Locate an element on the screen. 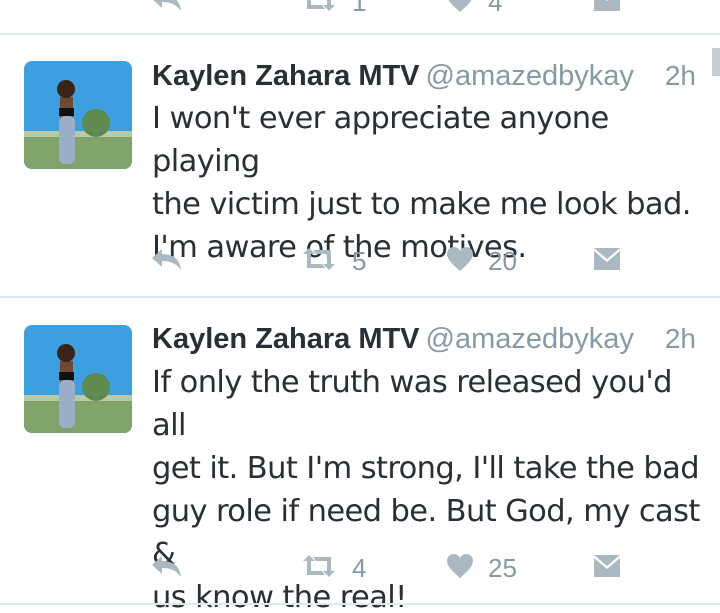  retweet-button: 1 is located at coordinates (333, 11).